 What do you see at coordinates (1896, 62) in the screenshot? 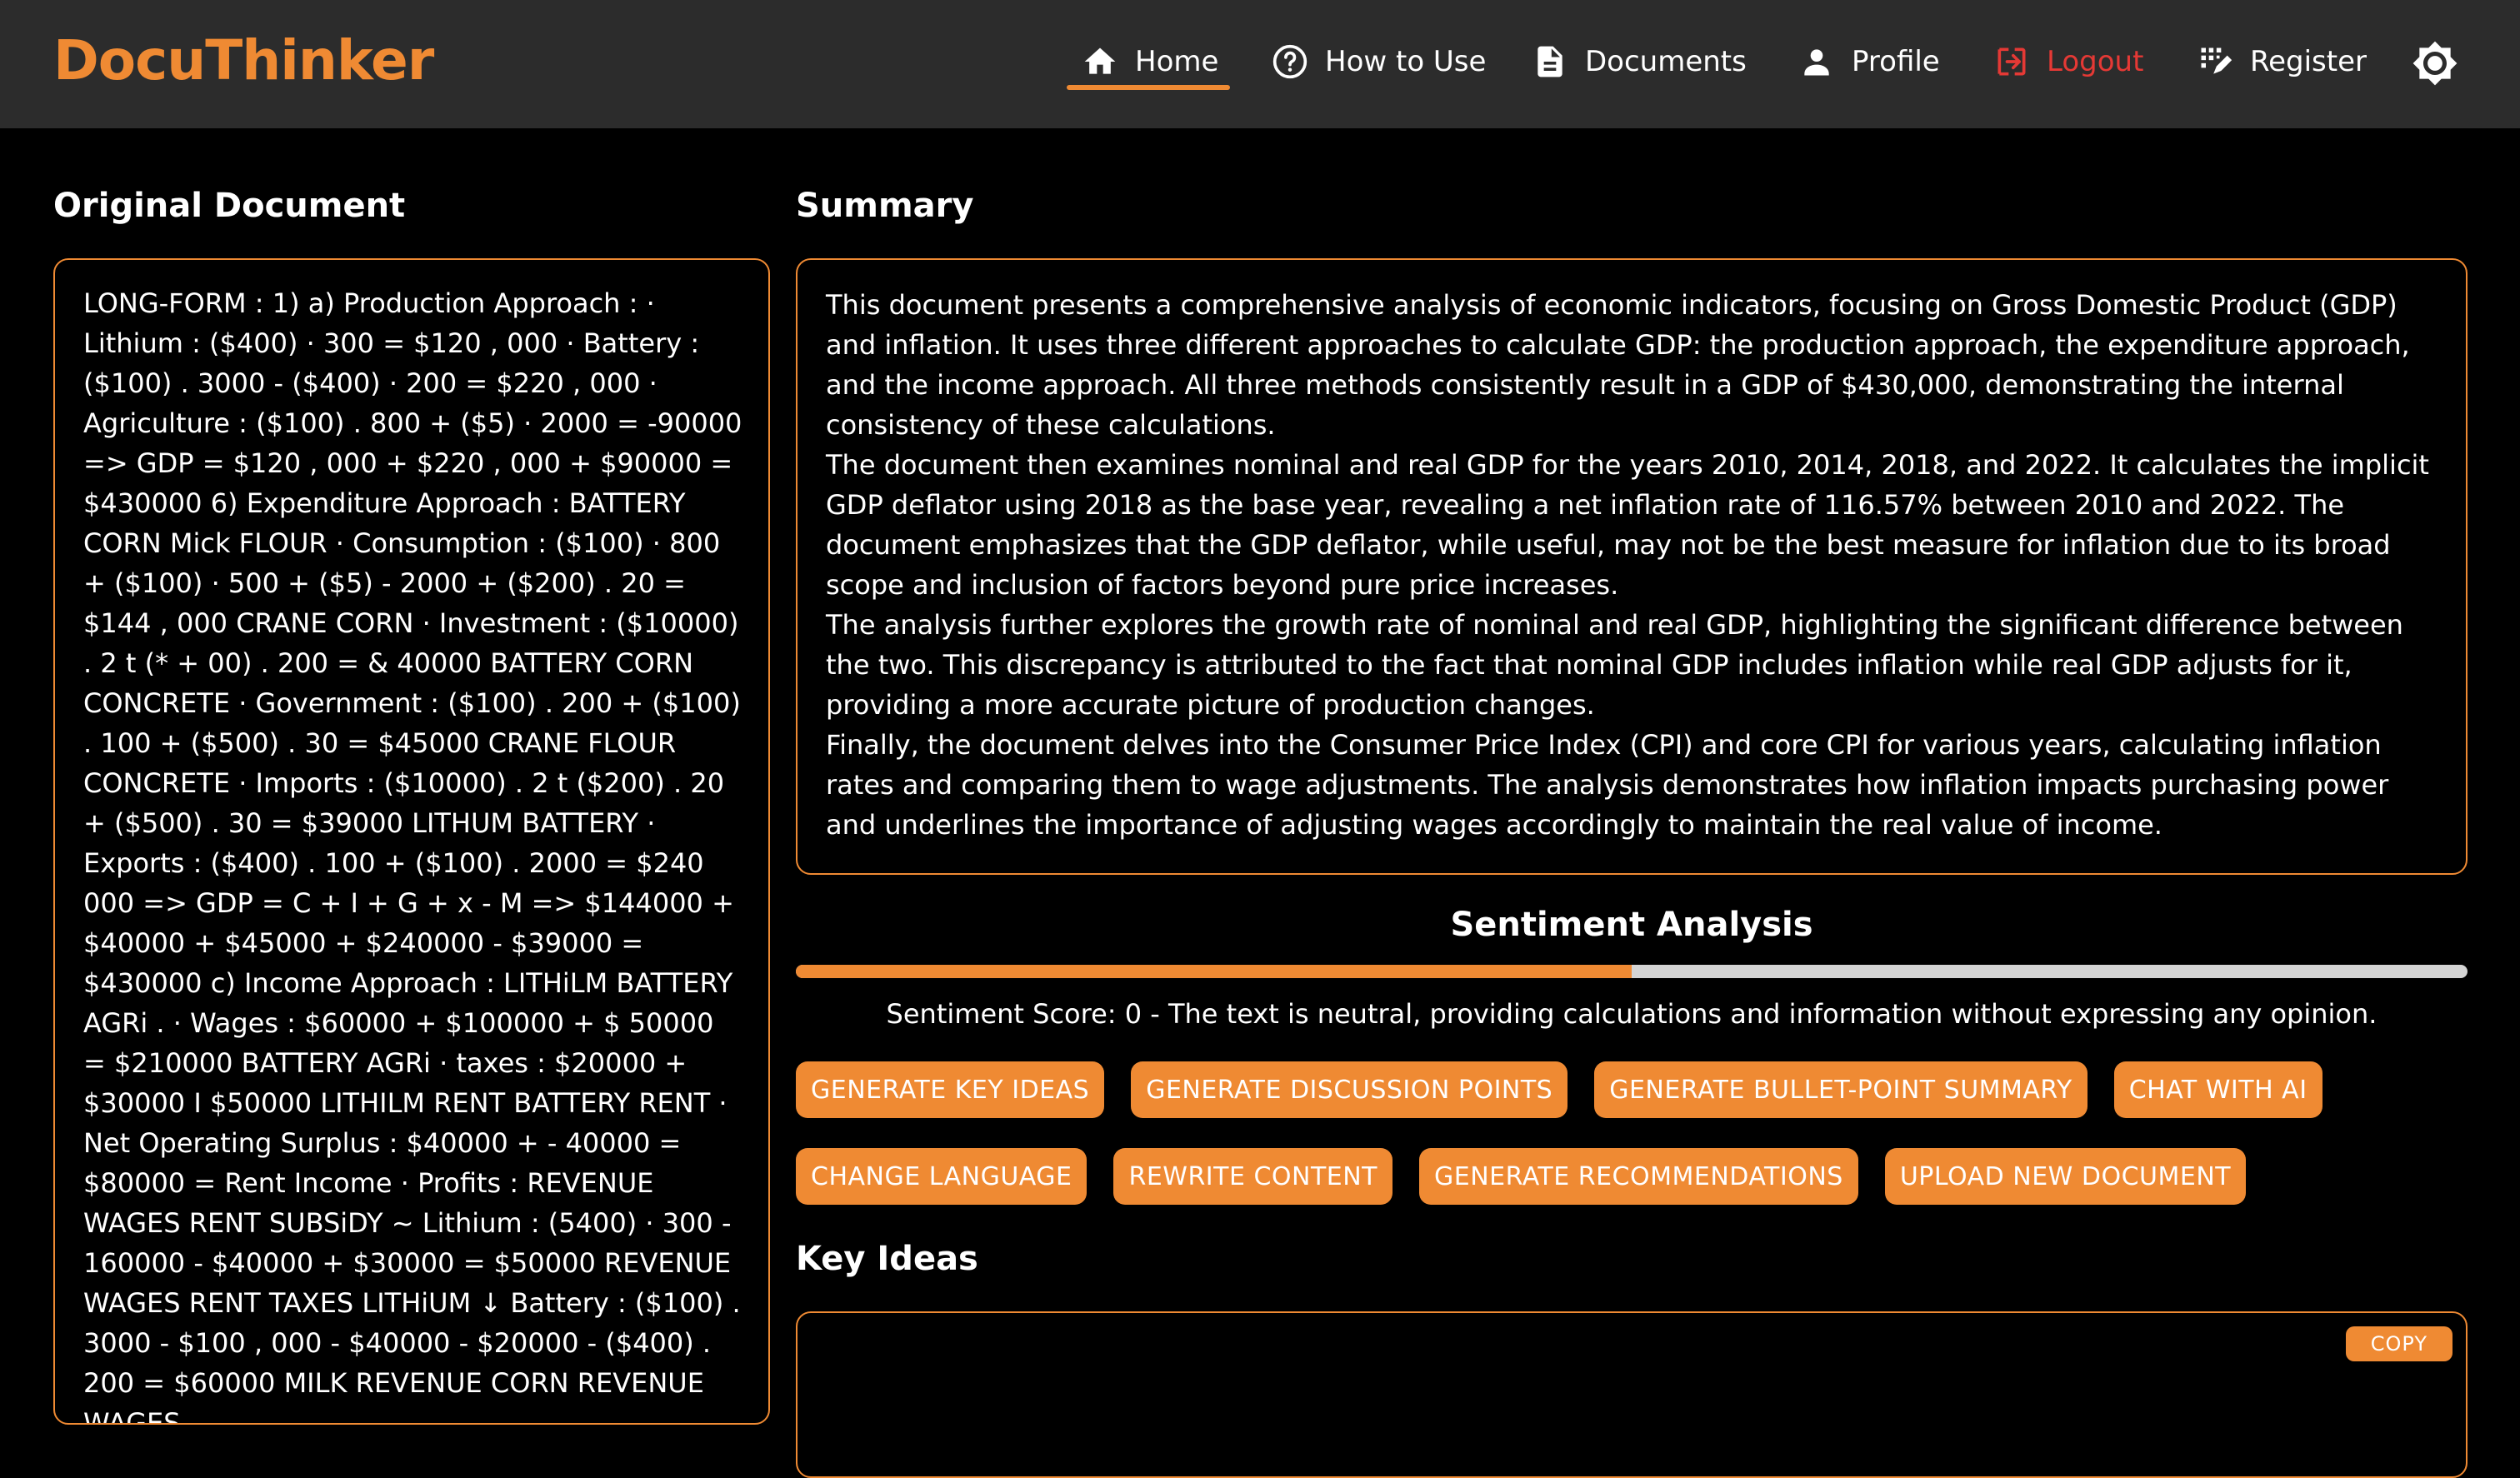
I see `nav-profile-label: Profile` at bounding box center [1896, 62].